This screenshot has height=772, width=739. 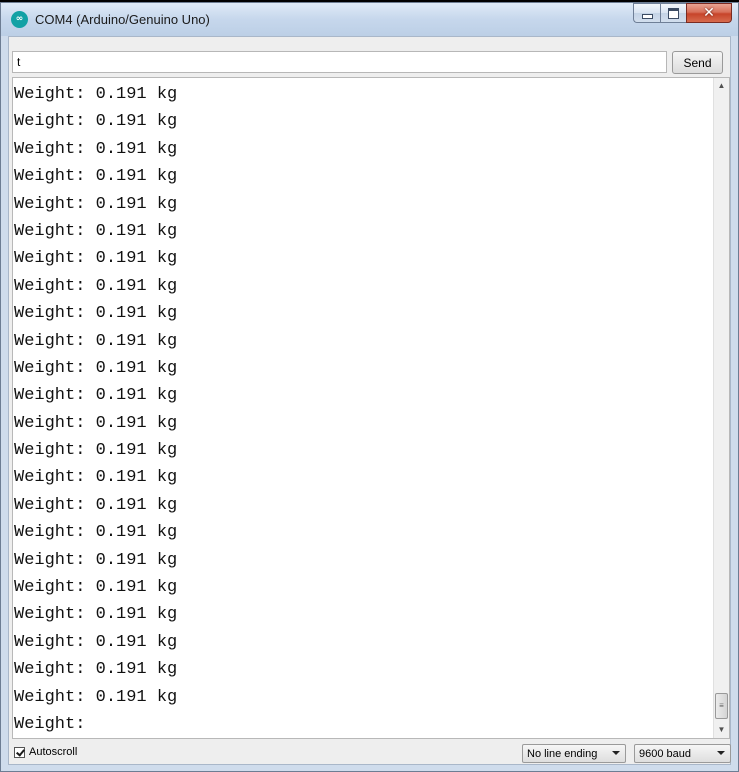 I want to click on minimize-button, so click(x=646, y=13).